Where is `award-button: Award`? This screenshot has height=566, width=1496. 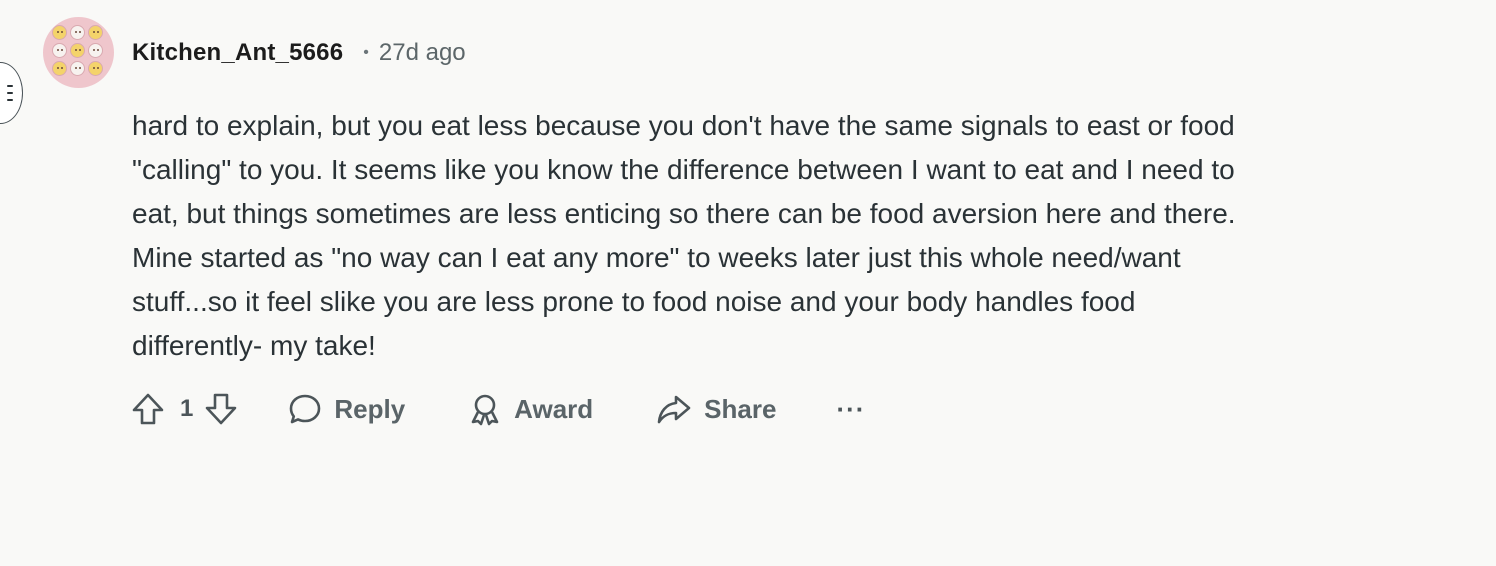
award-button: Award is located at coordinates (530, 409).